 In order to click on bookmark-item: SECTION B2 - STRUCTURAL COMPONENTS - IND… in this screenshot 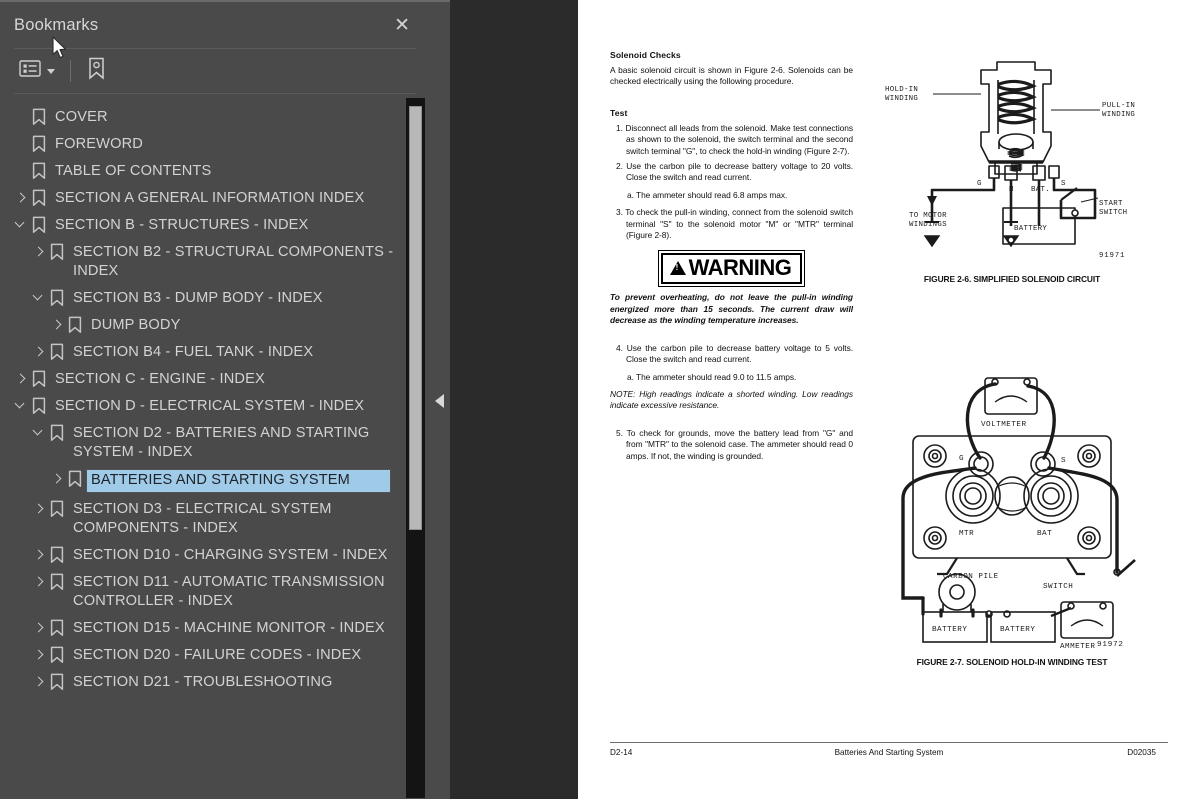, I will do `click(215, 262)`.